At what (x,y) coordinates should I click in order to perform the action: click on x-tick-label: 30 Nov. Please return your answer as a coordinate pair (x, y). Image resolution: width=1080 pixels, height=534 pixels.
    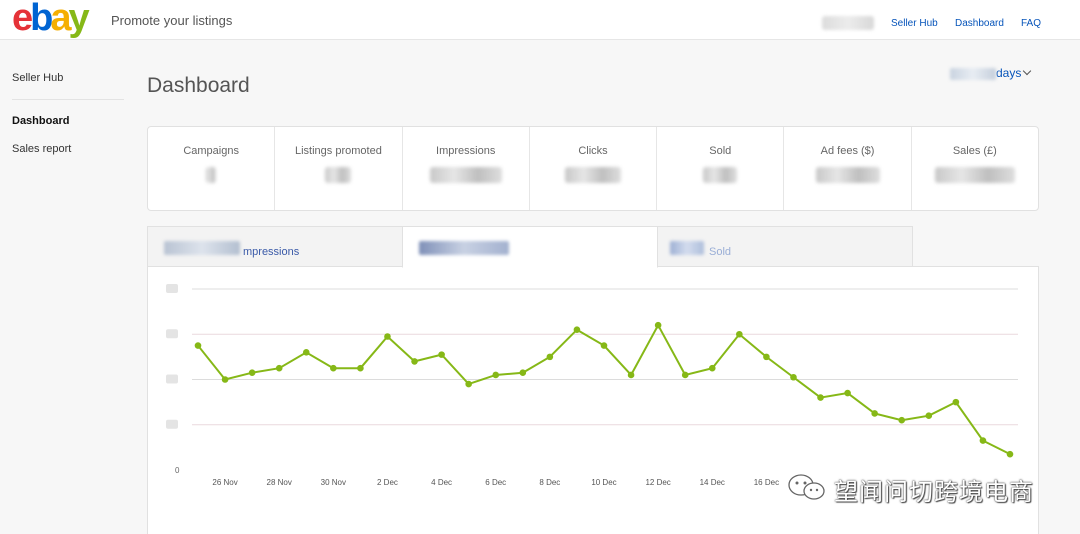
    Looking at the image, I should click on (333, 482).